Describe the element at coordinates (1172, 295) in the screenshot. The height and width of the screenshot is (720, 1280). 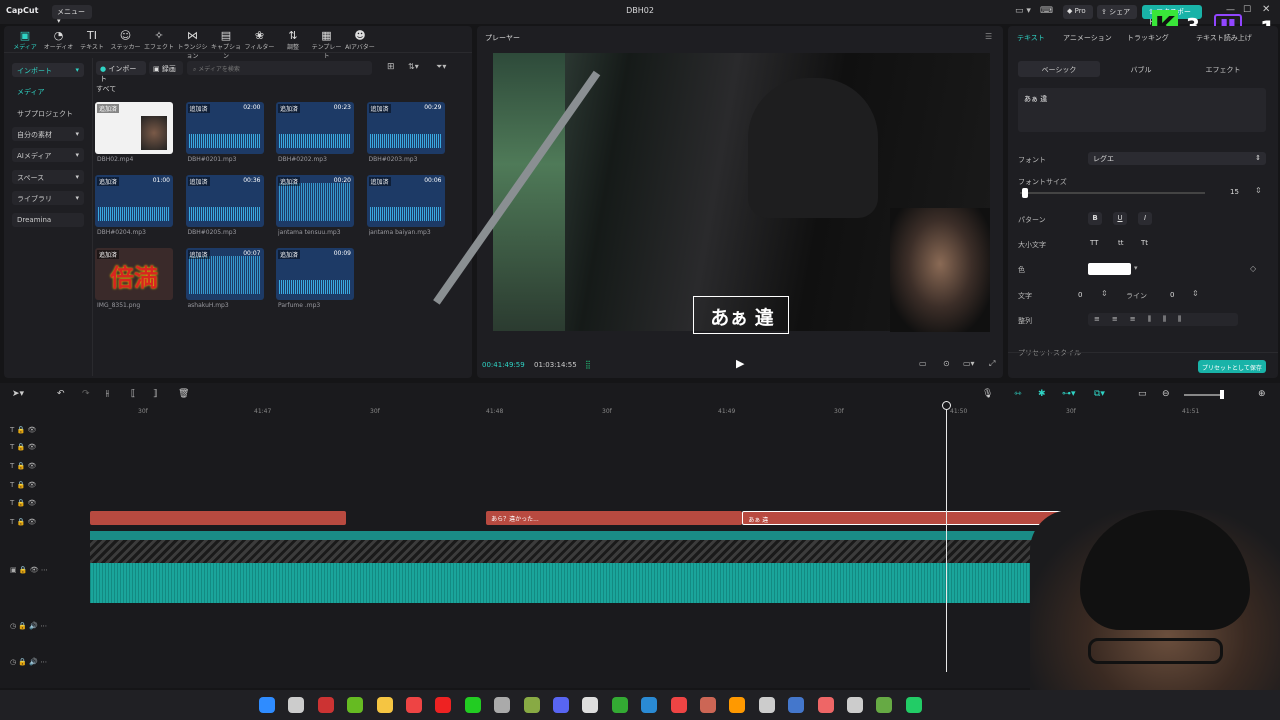
I see `line-spacing-value: 0` at that location.